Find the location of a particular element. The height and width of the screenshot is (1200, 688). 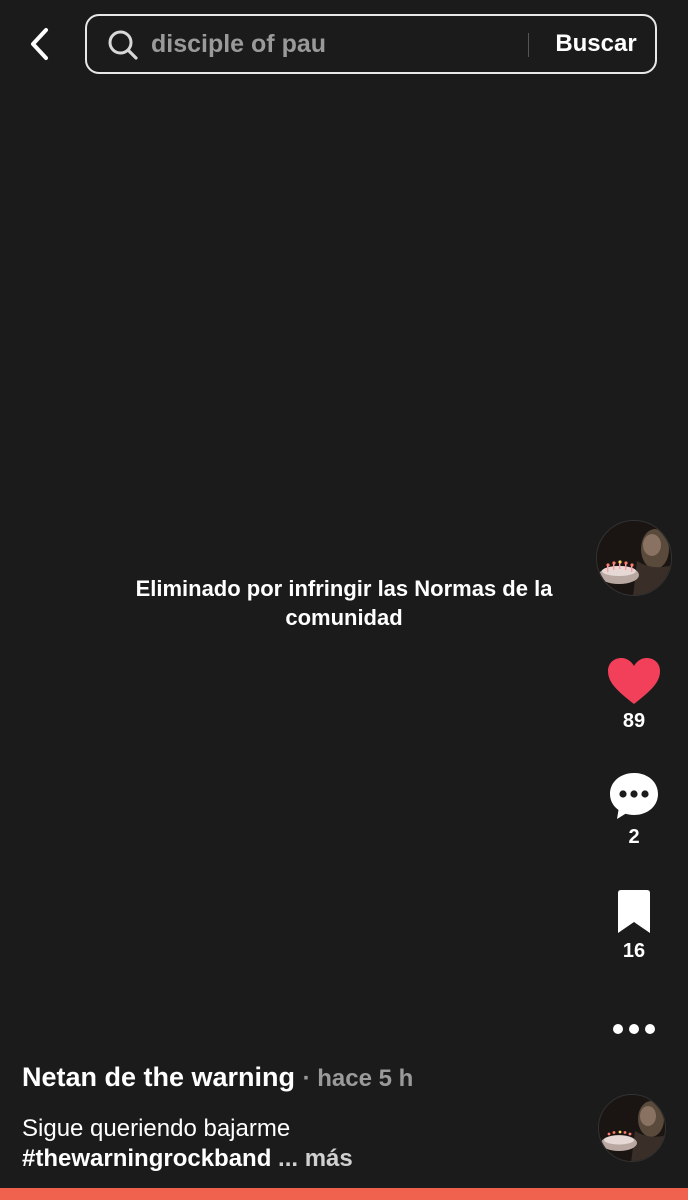

search-bar: Buscar is located at coordinates (371, 44).